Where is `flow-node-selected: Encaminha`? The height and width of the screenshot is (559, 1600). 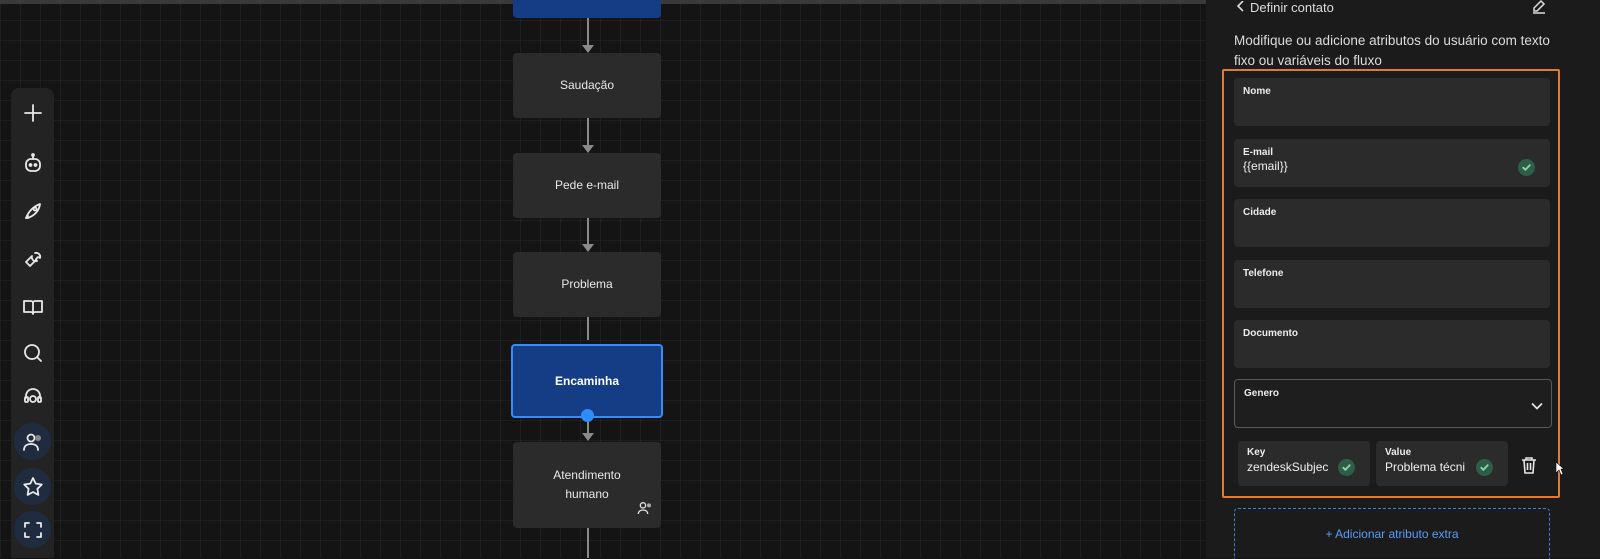
flow-node-selected: Encaminha is located at coordinates (587, 381).